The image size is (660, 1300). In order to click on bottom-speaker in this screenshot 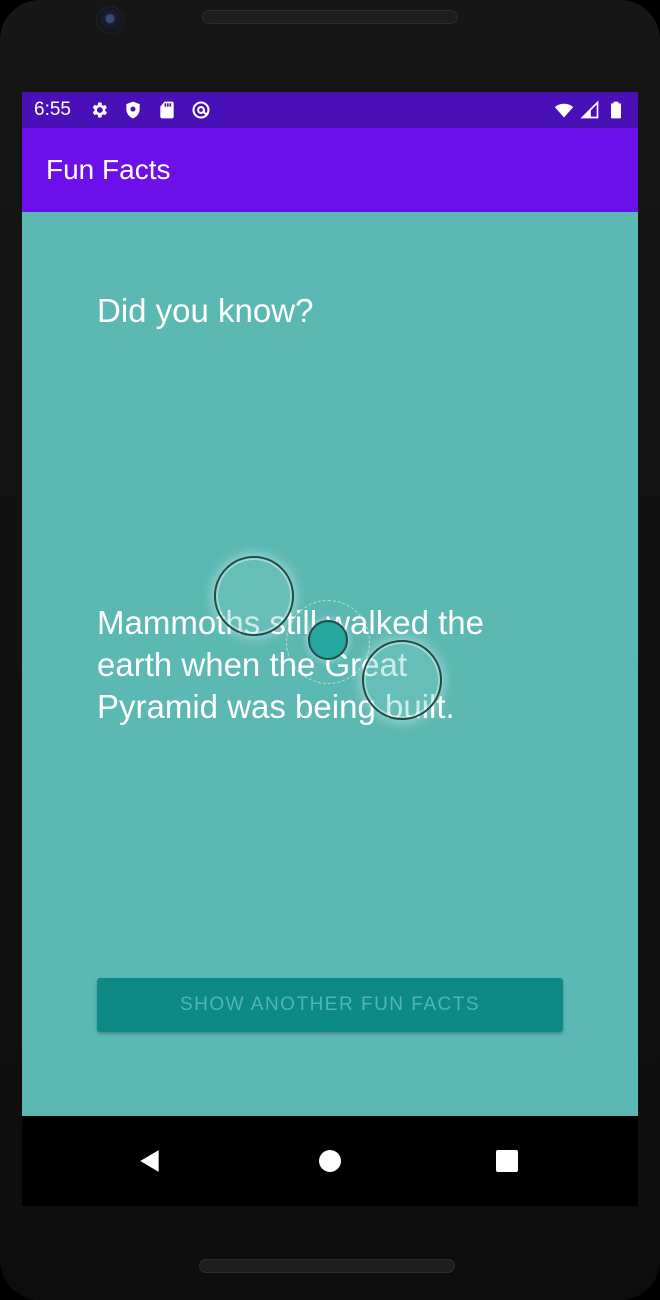, I will do `click(327, 1266)`.